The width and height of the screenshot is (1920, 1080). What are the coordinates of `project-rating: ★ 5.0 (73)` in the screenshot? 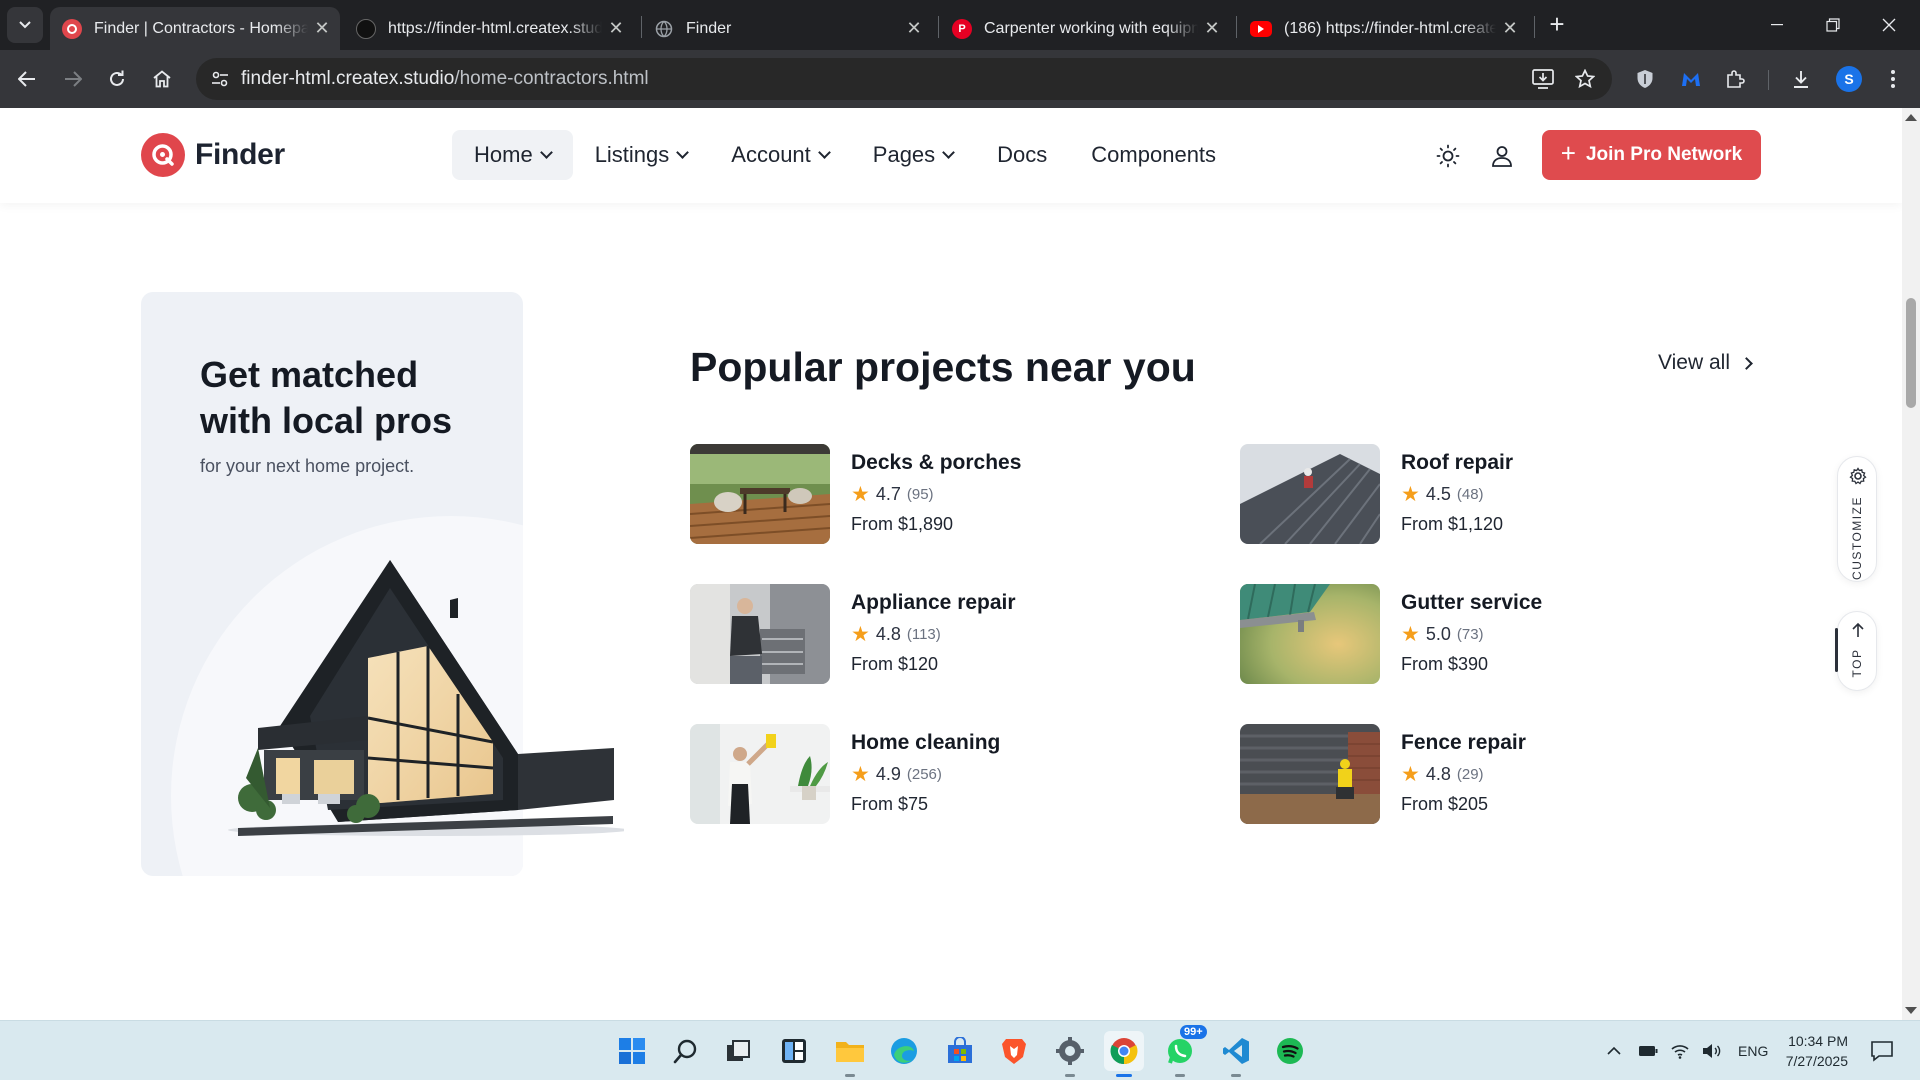 It's located at (1442, 634).